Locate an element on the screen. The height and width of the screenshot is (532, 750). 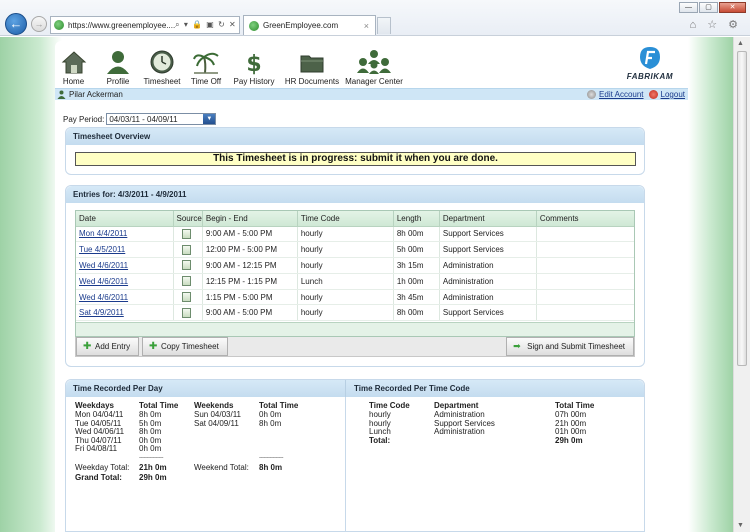
user-icon is located at coordinates (61, 94).